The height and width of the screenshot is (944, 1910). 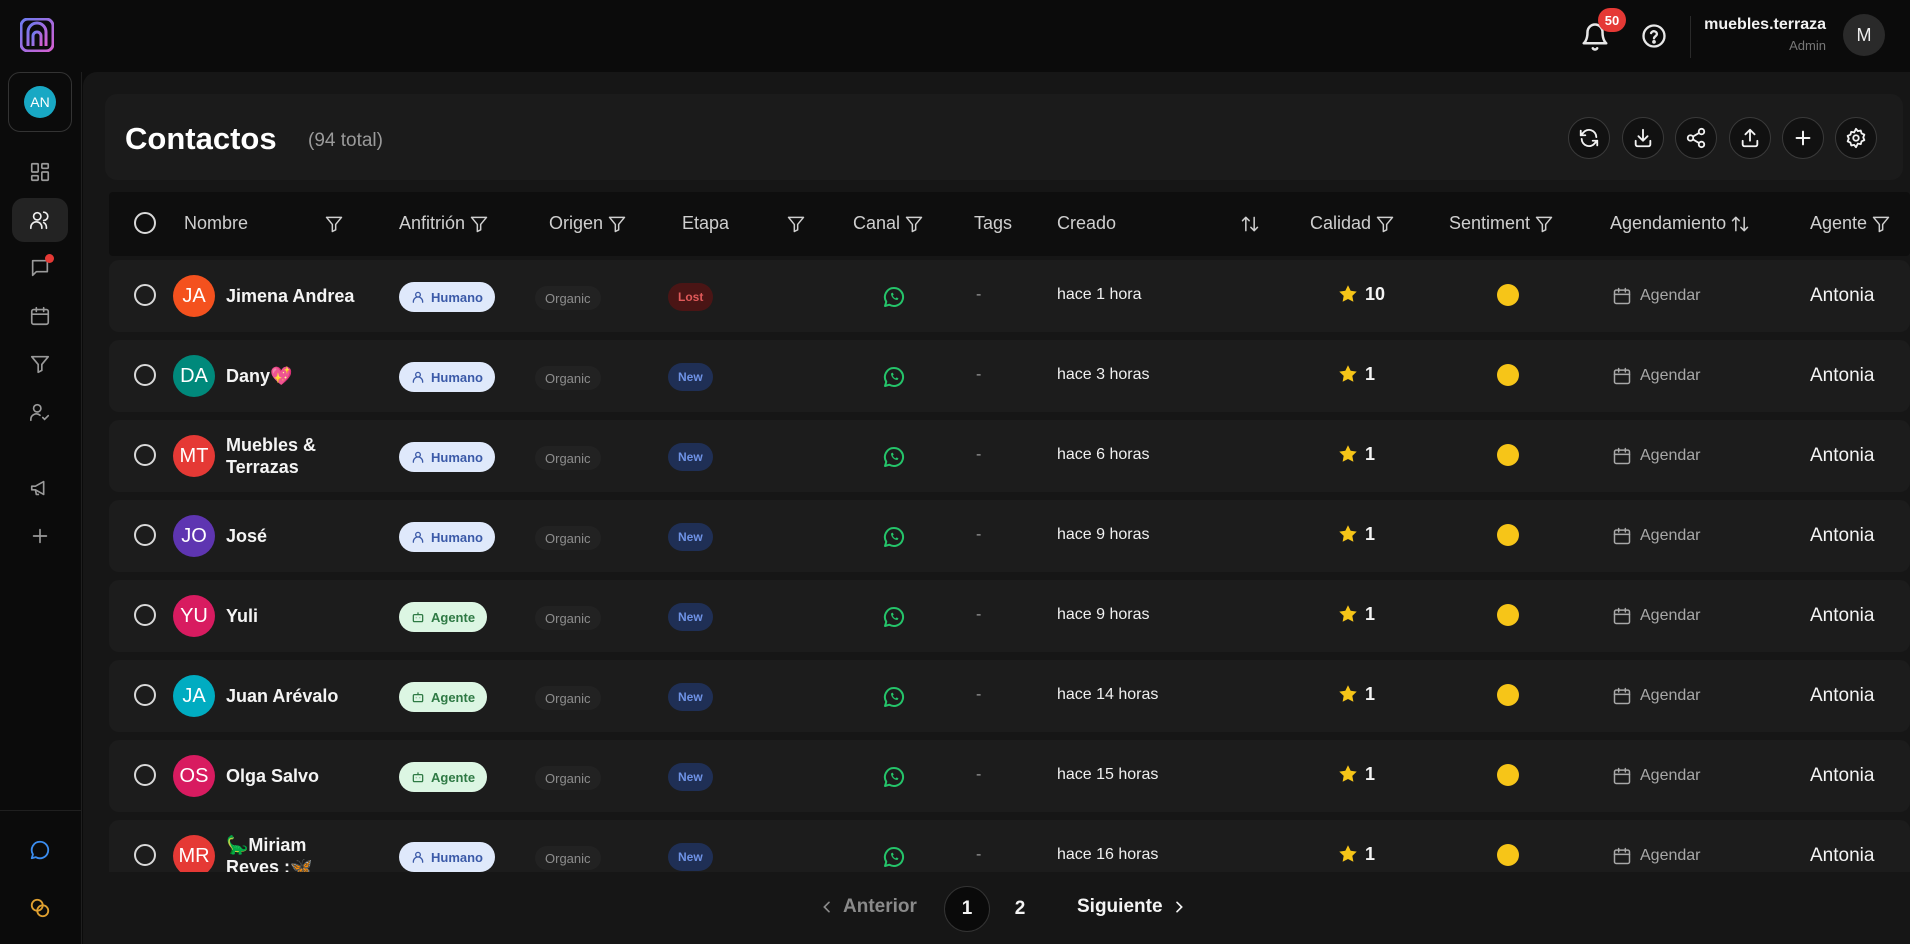 I want to click on page-1-button: 1, so click(x=967, y=909).